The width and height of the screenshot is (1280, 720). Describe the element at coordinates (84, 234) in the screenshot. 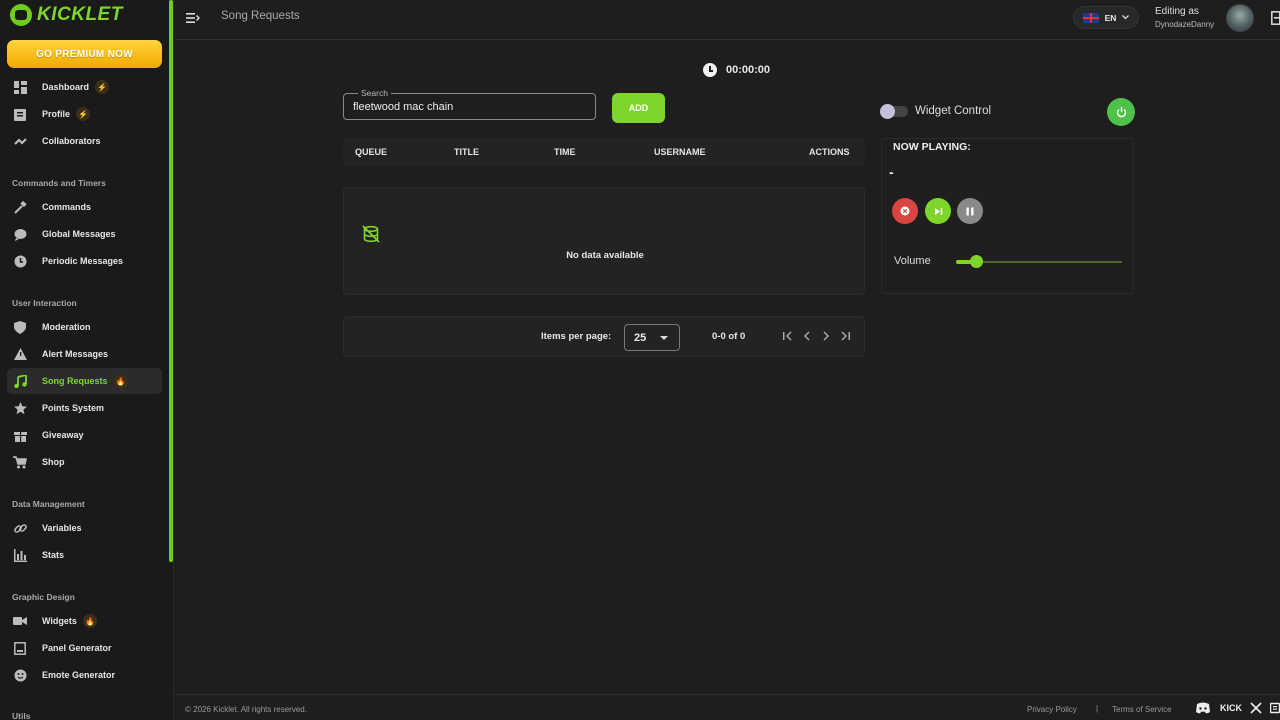

I see `sidebar-item-global-messages: Global Messages` at that location.